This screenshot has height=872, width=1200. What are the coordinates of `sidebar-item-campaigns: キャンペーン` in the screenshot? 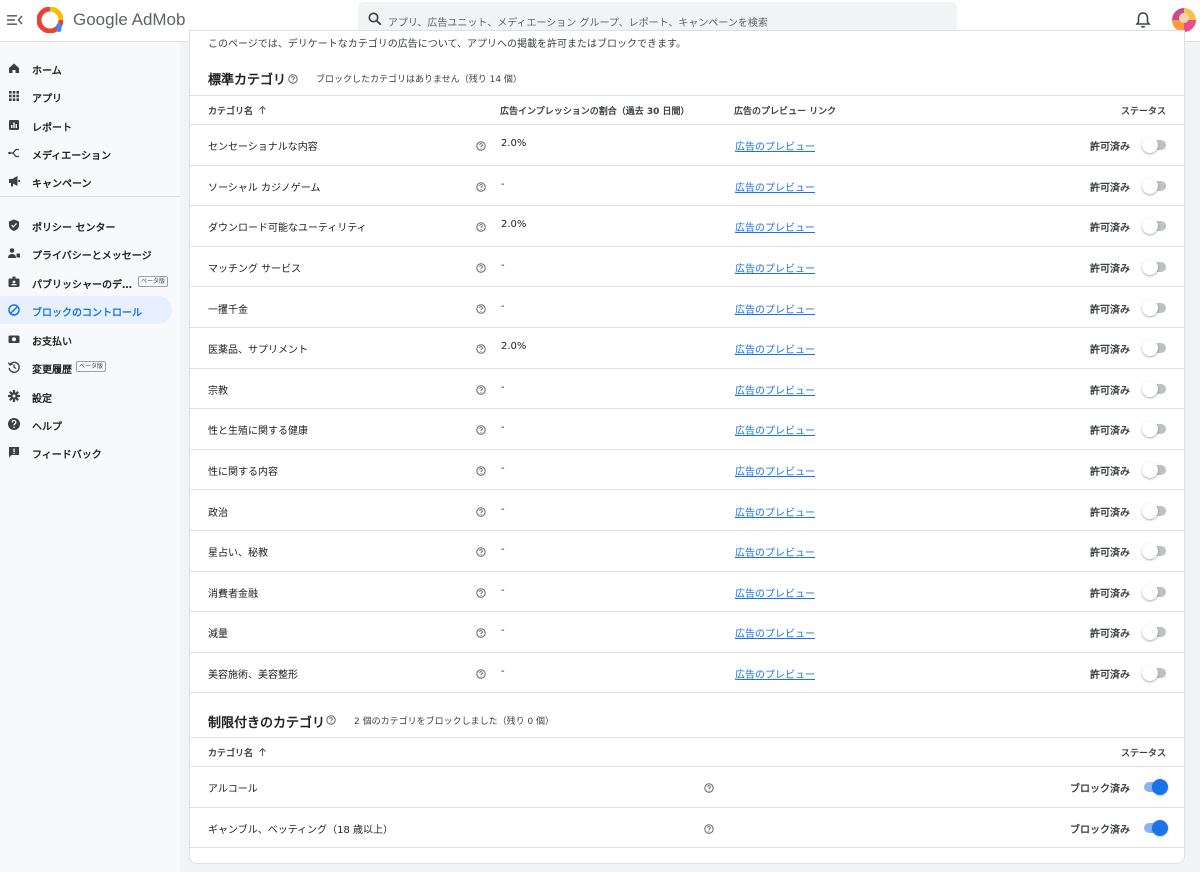 It's located at (86, 181).